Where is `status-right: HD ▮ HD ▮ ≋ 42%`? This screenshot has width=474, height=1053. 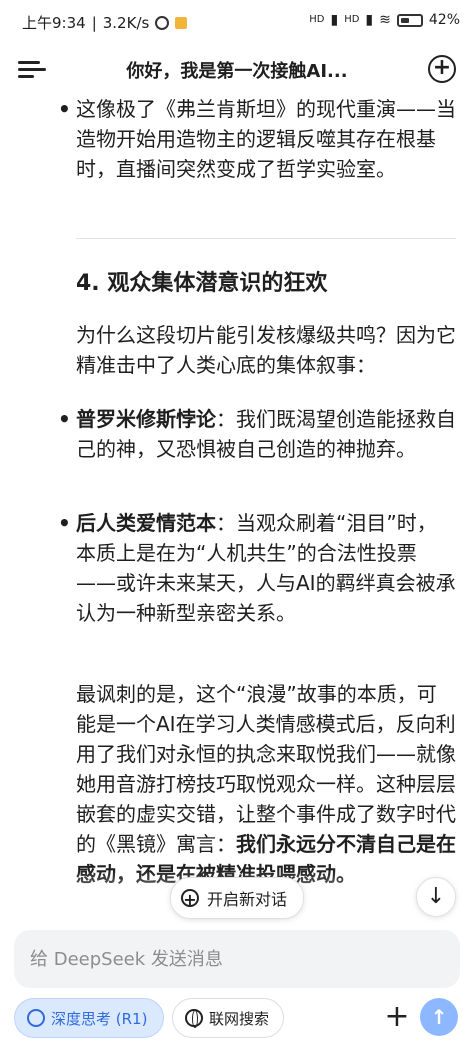 status-right: HD ▮ HD ▮ ≋ 42% is located at coordinates (384, 20).